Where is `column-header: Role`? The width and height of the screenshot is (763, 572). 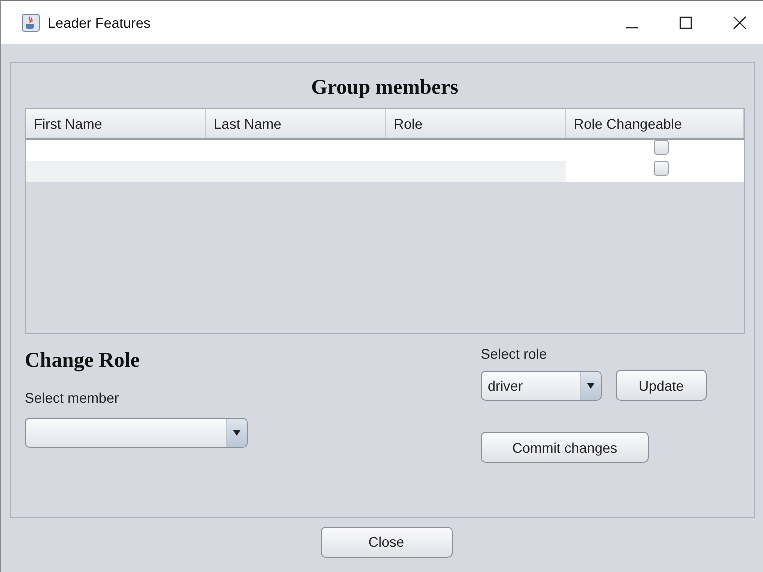
column-header: Role is located at coordinates (476, 123).